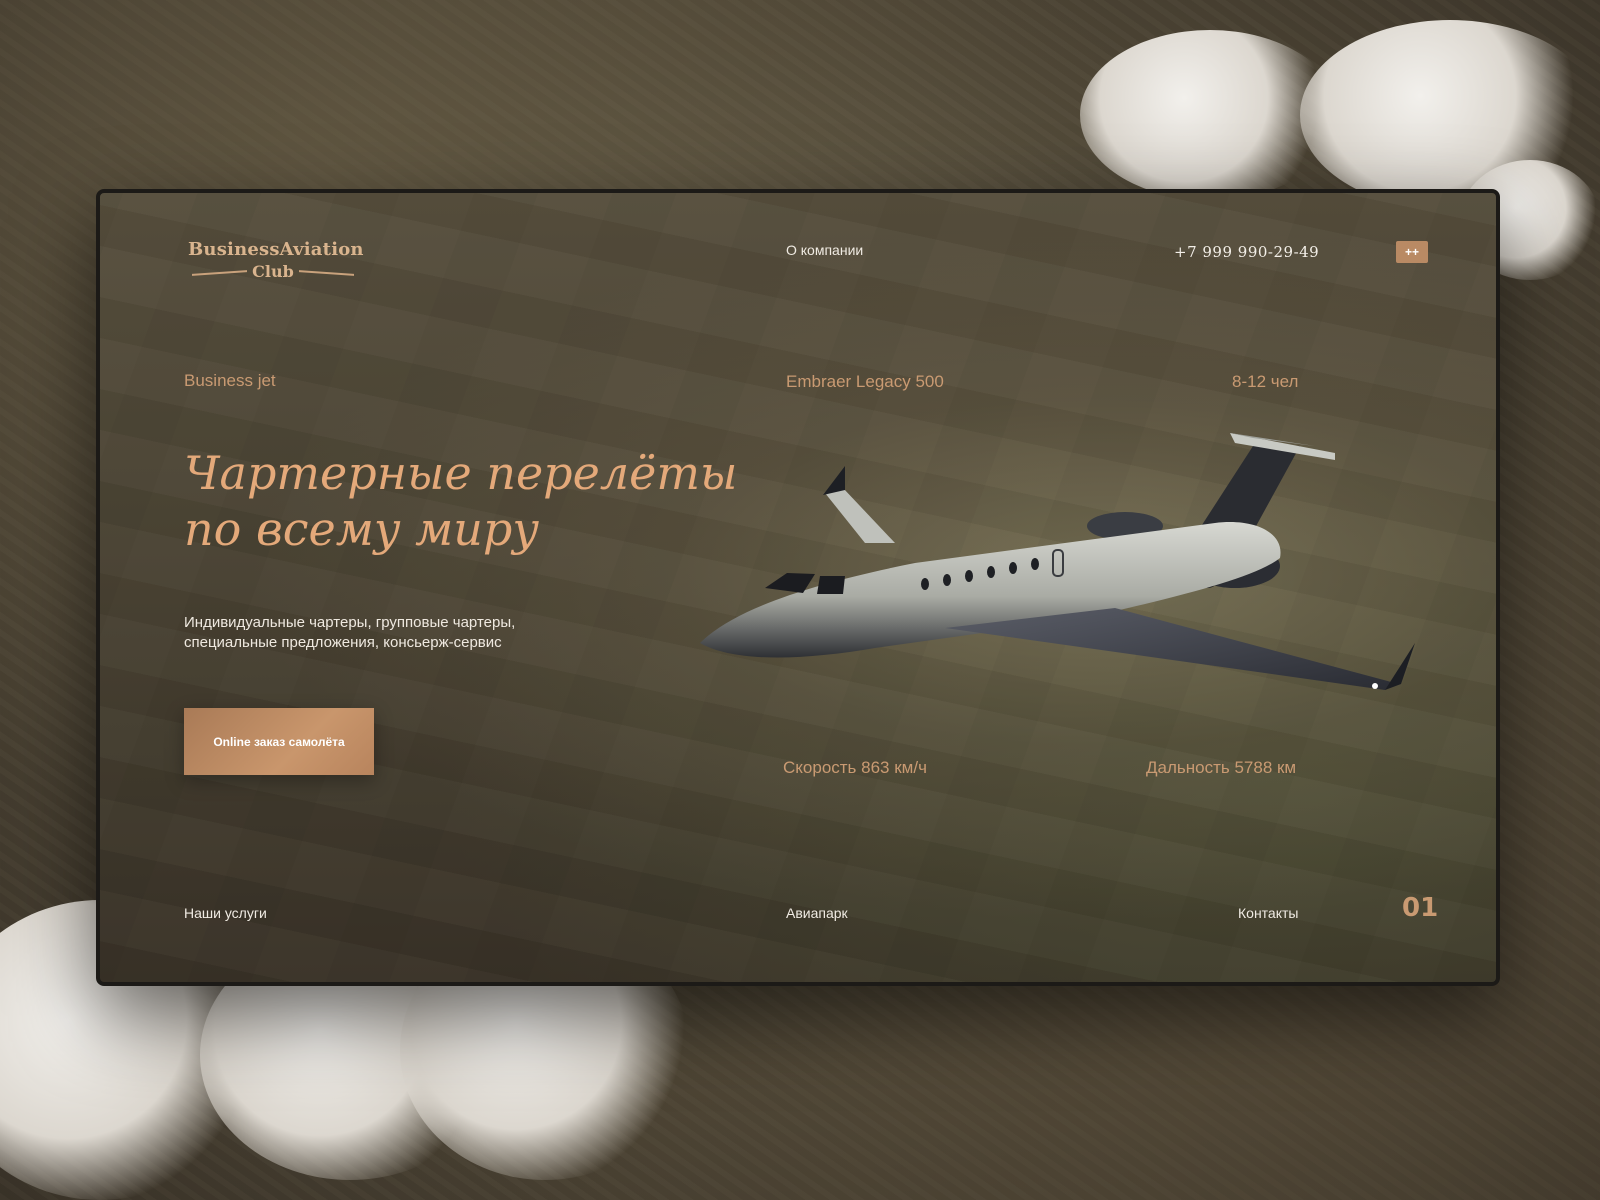 The height and width of the screenshot is (1200, 1600). Describe the element at coordinates (461, 473) in the screenshot. I see `hero-title-line-1: Чартерные перелёты` at that location.